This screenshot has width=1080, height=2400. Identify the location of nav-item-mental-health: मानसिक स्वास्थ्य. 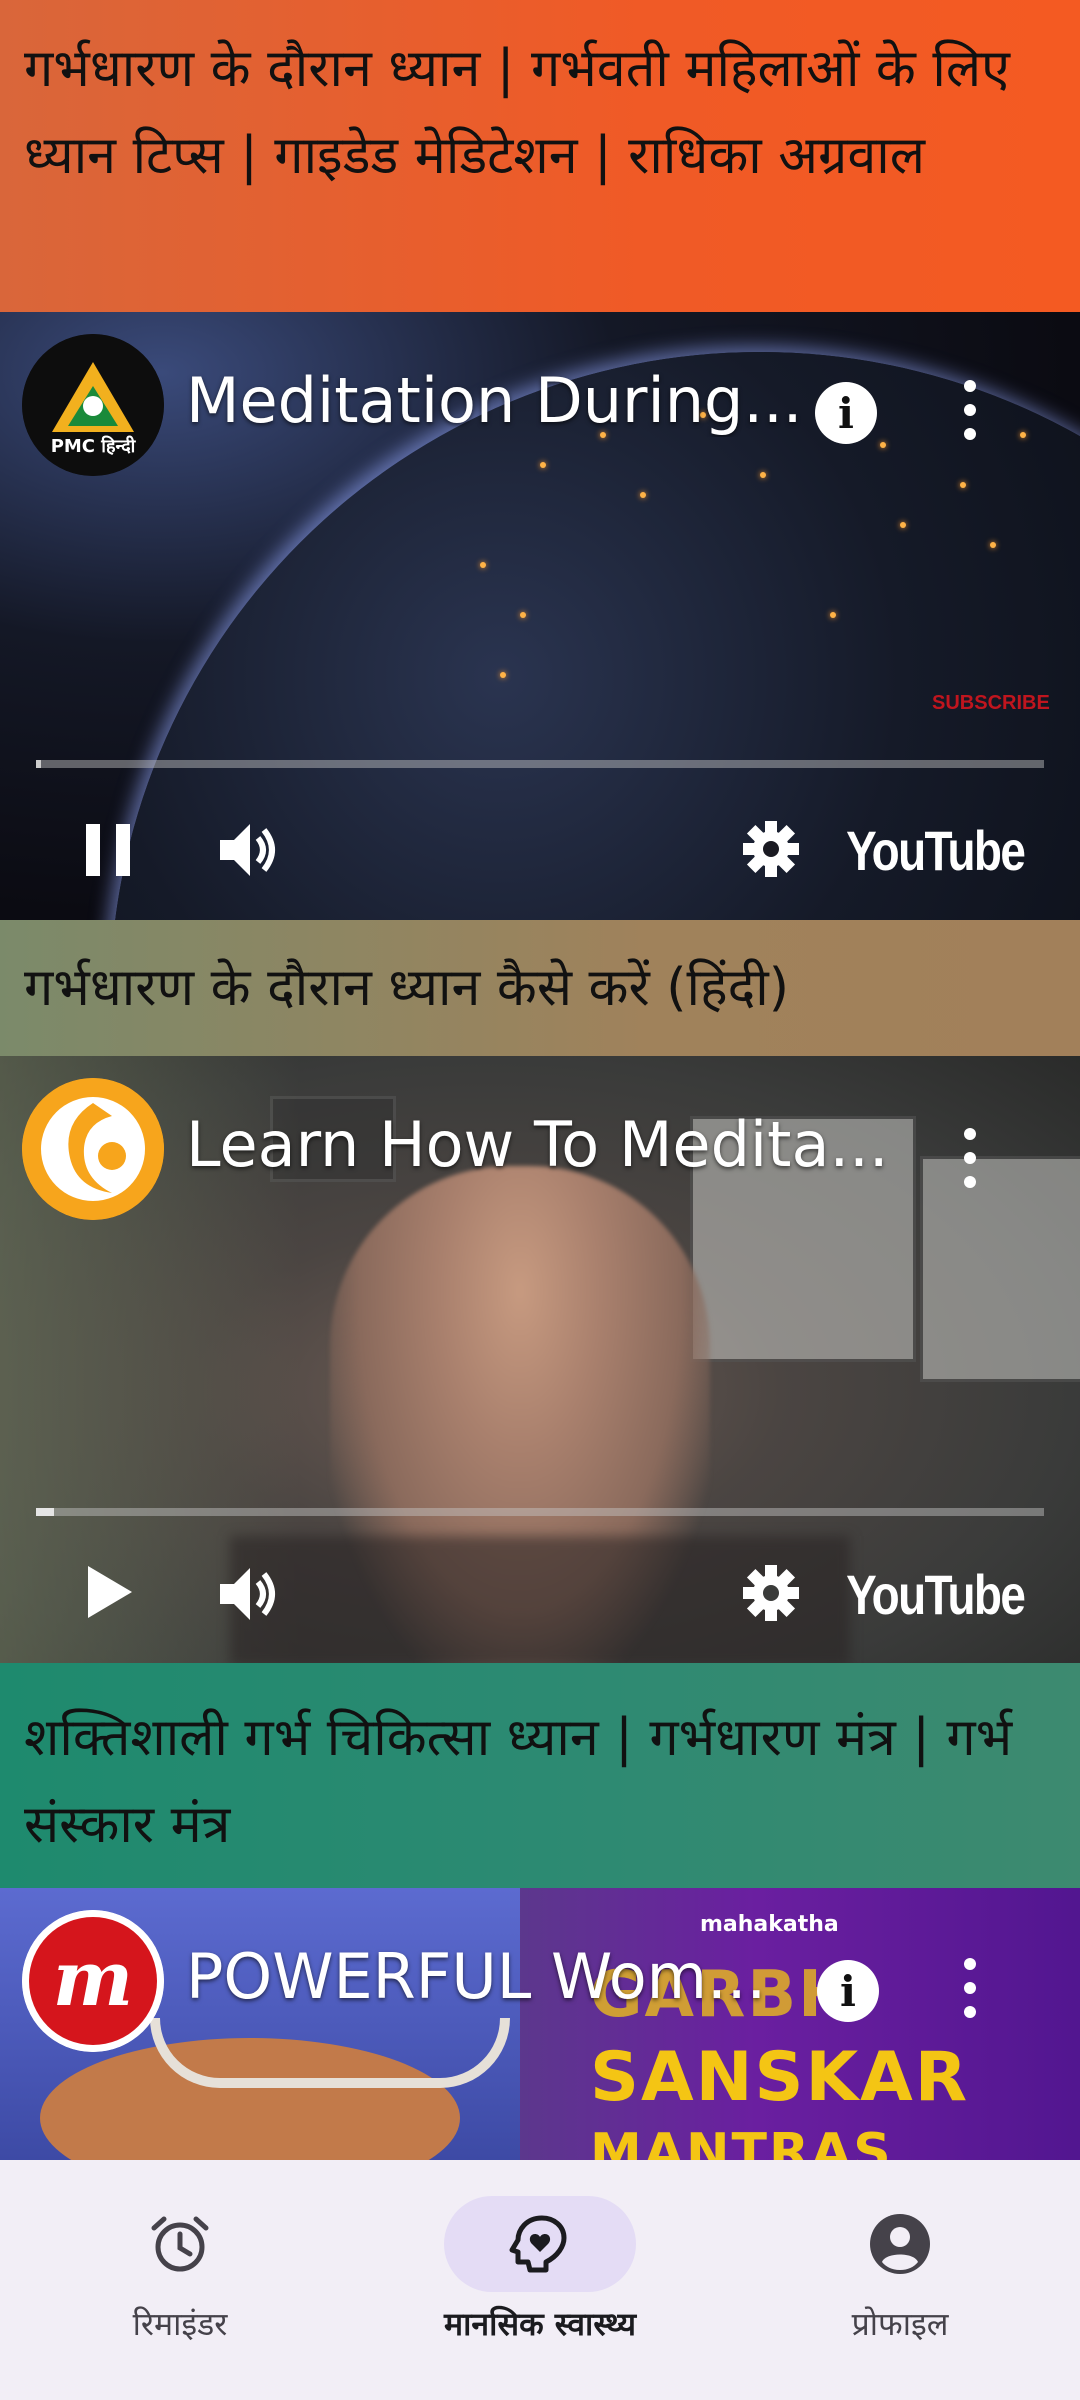
(540, 2280).